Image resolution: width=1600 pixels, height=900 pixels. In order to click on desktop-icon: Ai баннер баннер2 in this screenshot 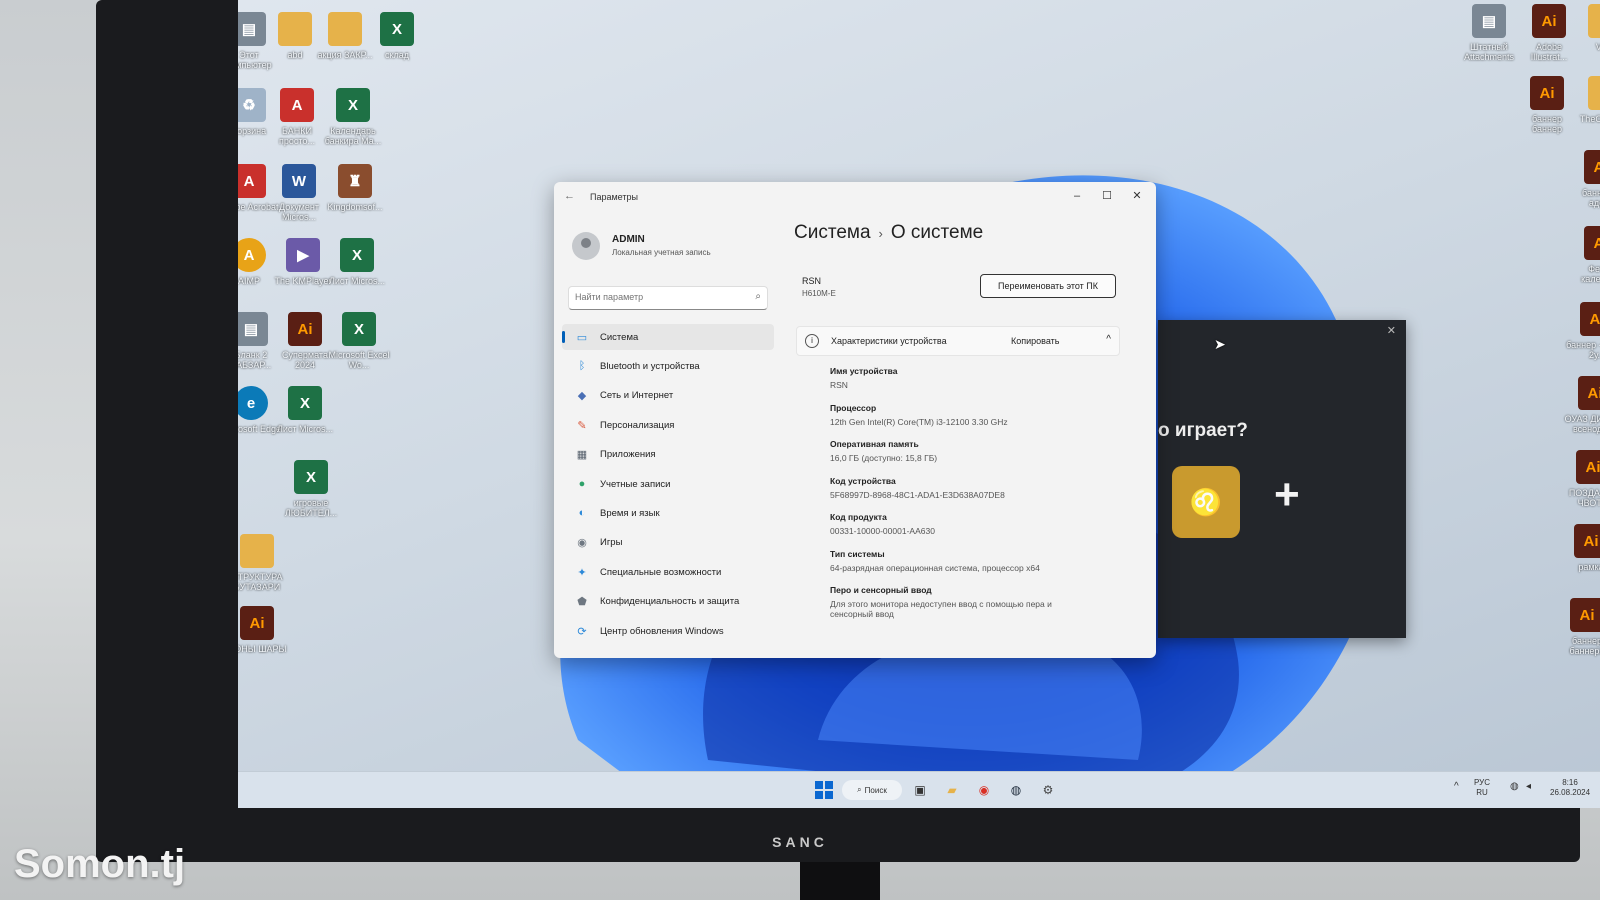, I will do `click(1578, 627)`.